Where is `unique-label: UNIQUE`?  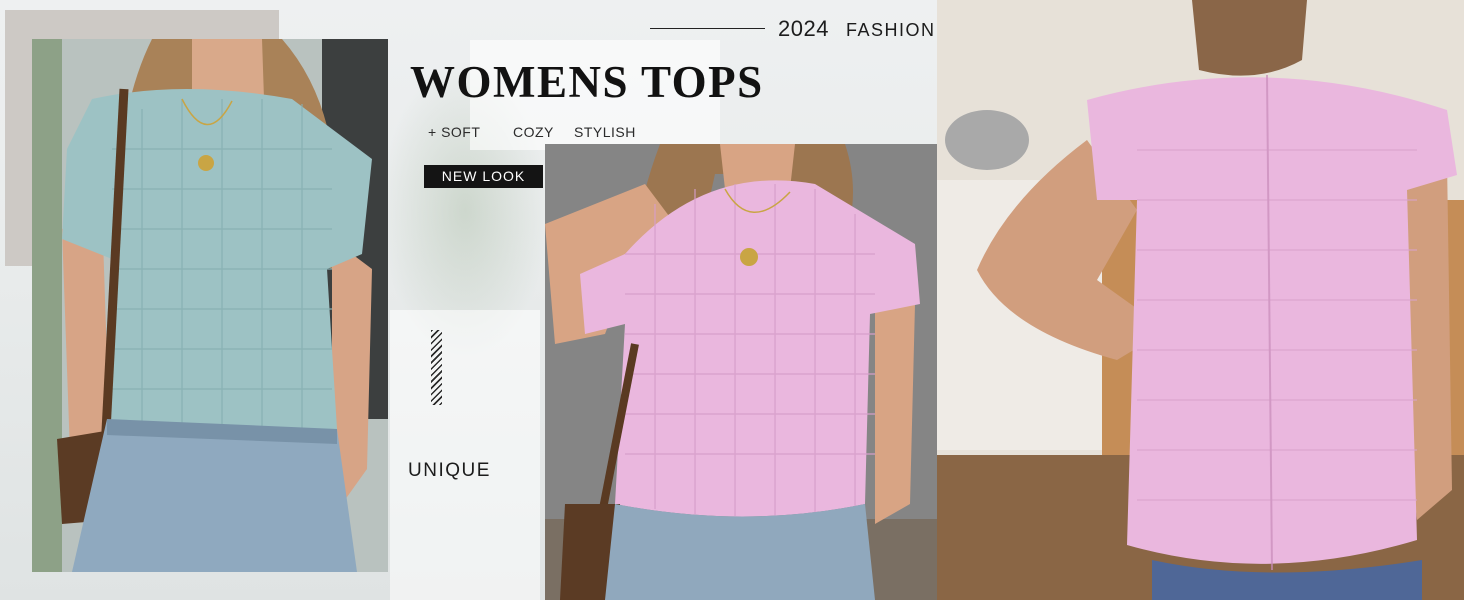
unique-label: UNIQUE is located at coordinates (449, 470).